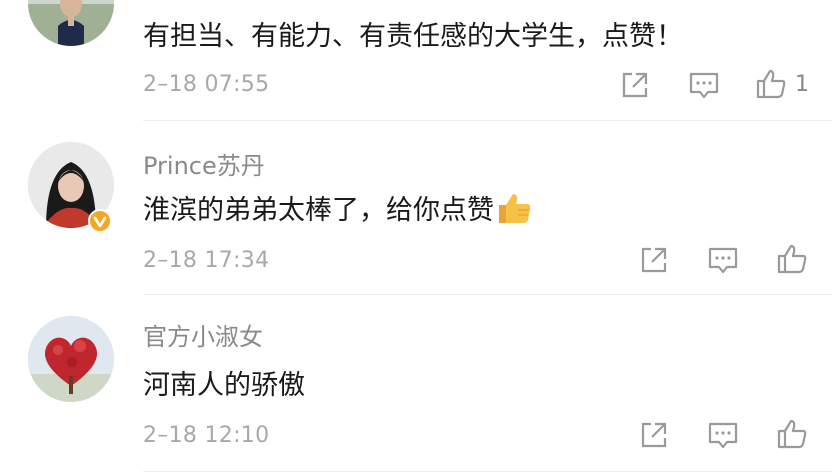  I want to click on comment-timestamp: 2–18 12:10, so click(206, 435).